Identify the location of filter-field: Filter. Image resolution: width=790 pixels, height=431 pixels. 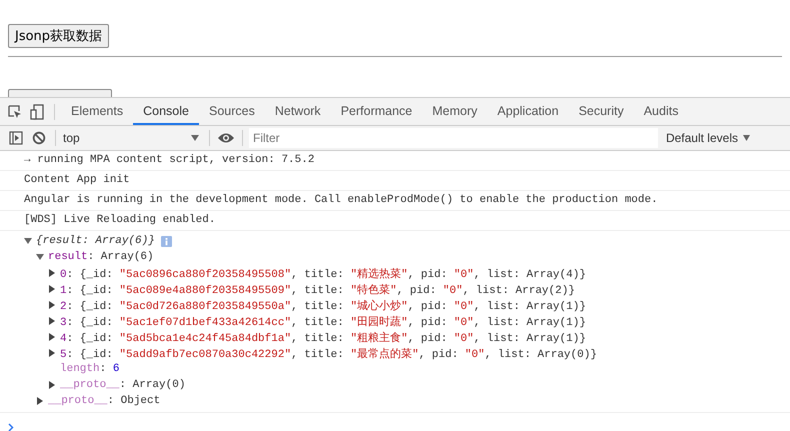
(453, 138).